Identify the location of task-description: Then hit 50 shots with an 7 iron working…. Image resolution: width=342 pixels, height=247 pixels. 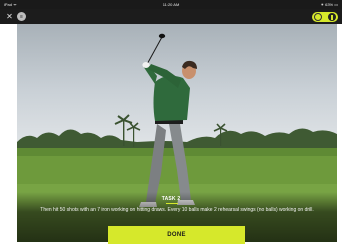
(177, 210).